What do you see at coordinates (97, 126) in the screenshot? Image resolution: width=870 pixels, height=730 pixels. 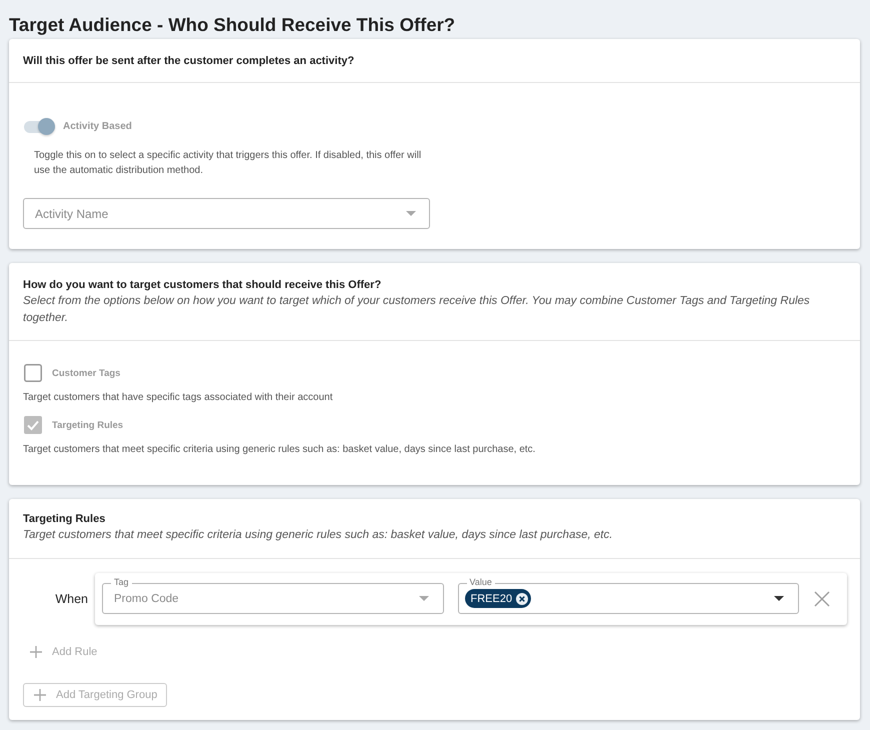 I see `toggle-label: Activity Based` at bounding box center [97, 126].